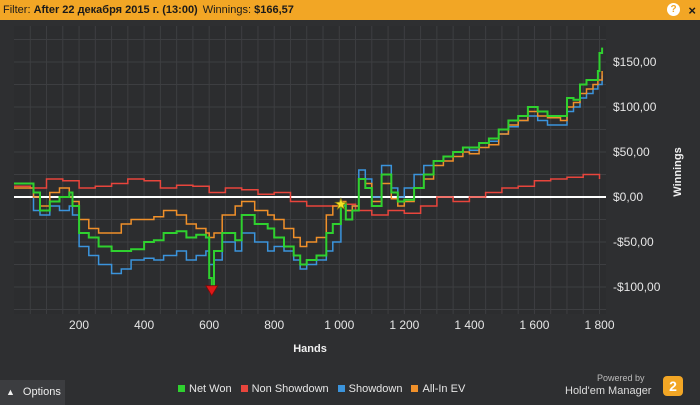 This screenshot has width=700, height=405. What do you see at coordinates (608, 391) in the screenshot?
I see `brand-name: Hold'em Manager` at bounding box center [608, 391].